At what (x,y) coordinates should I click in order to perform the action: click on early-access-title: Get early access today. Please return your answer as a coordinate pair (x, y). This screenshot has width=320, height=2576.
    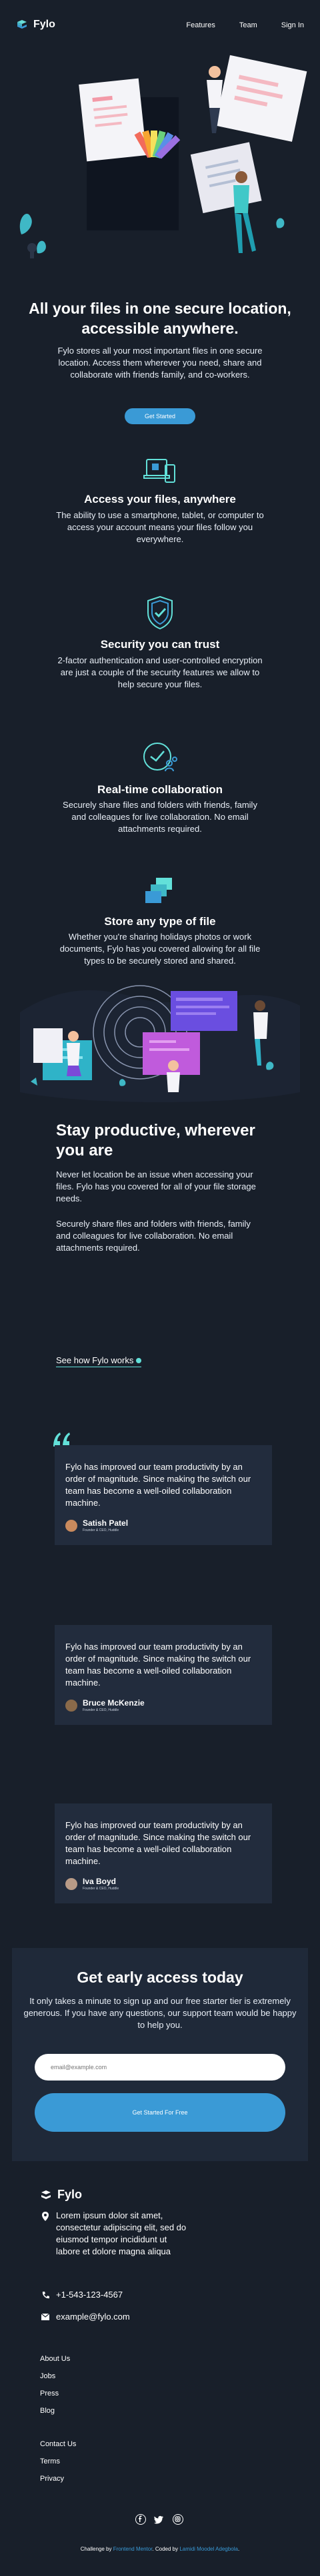
    Looking at the image, I should click on (160, 1977).